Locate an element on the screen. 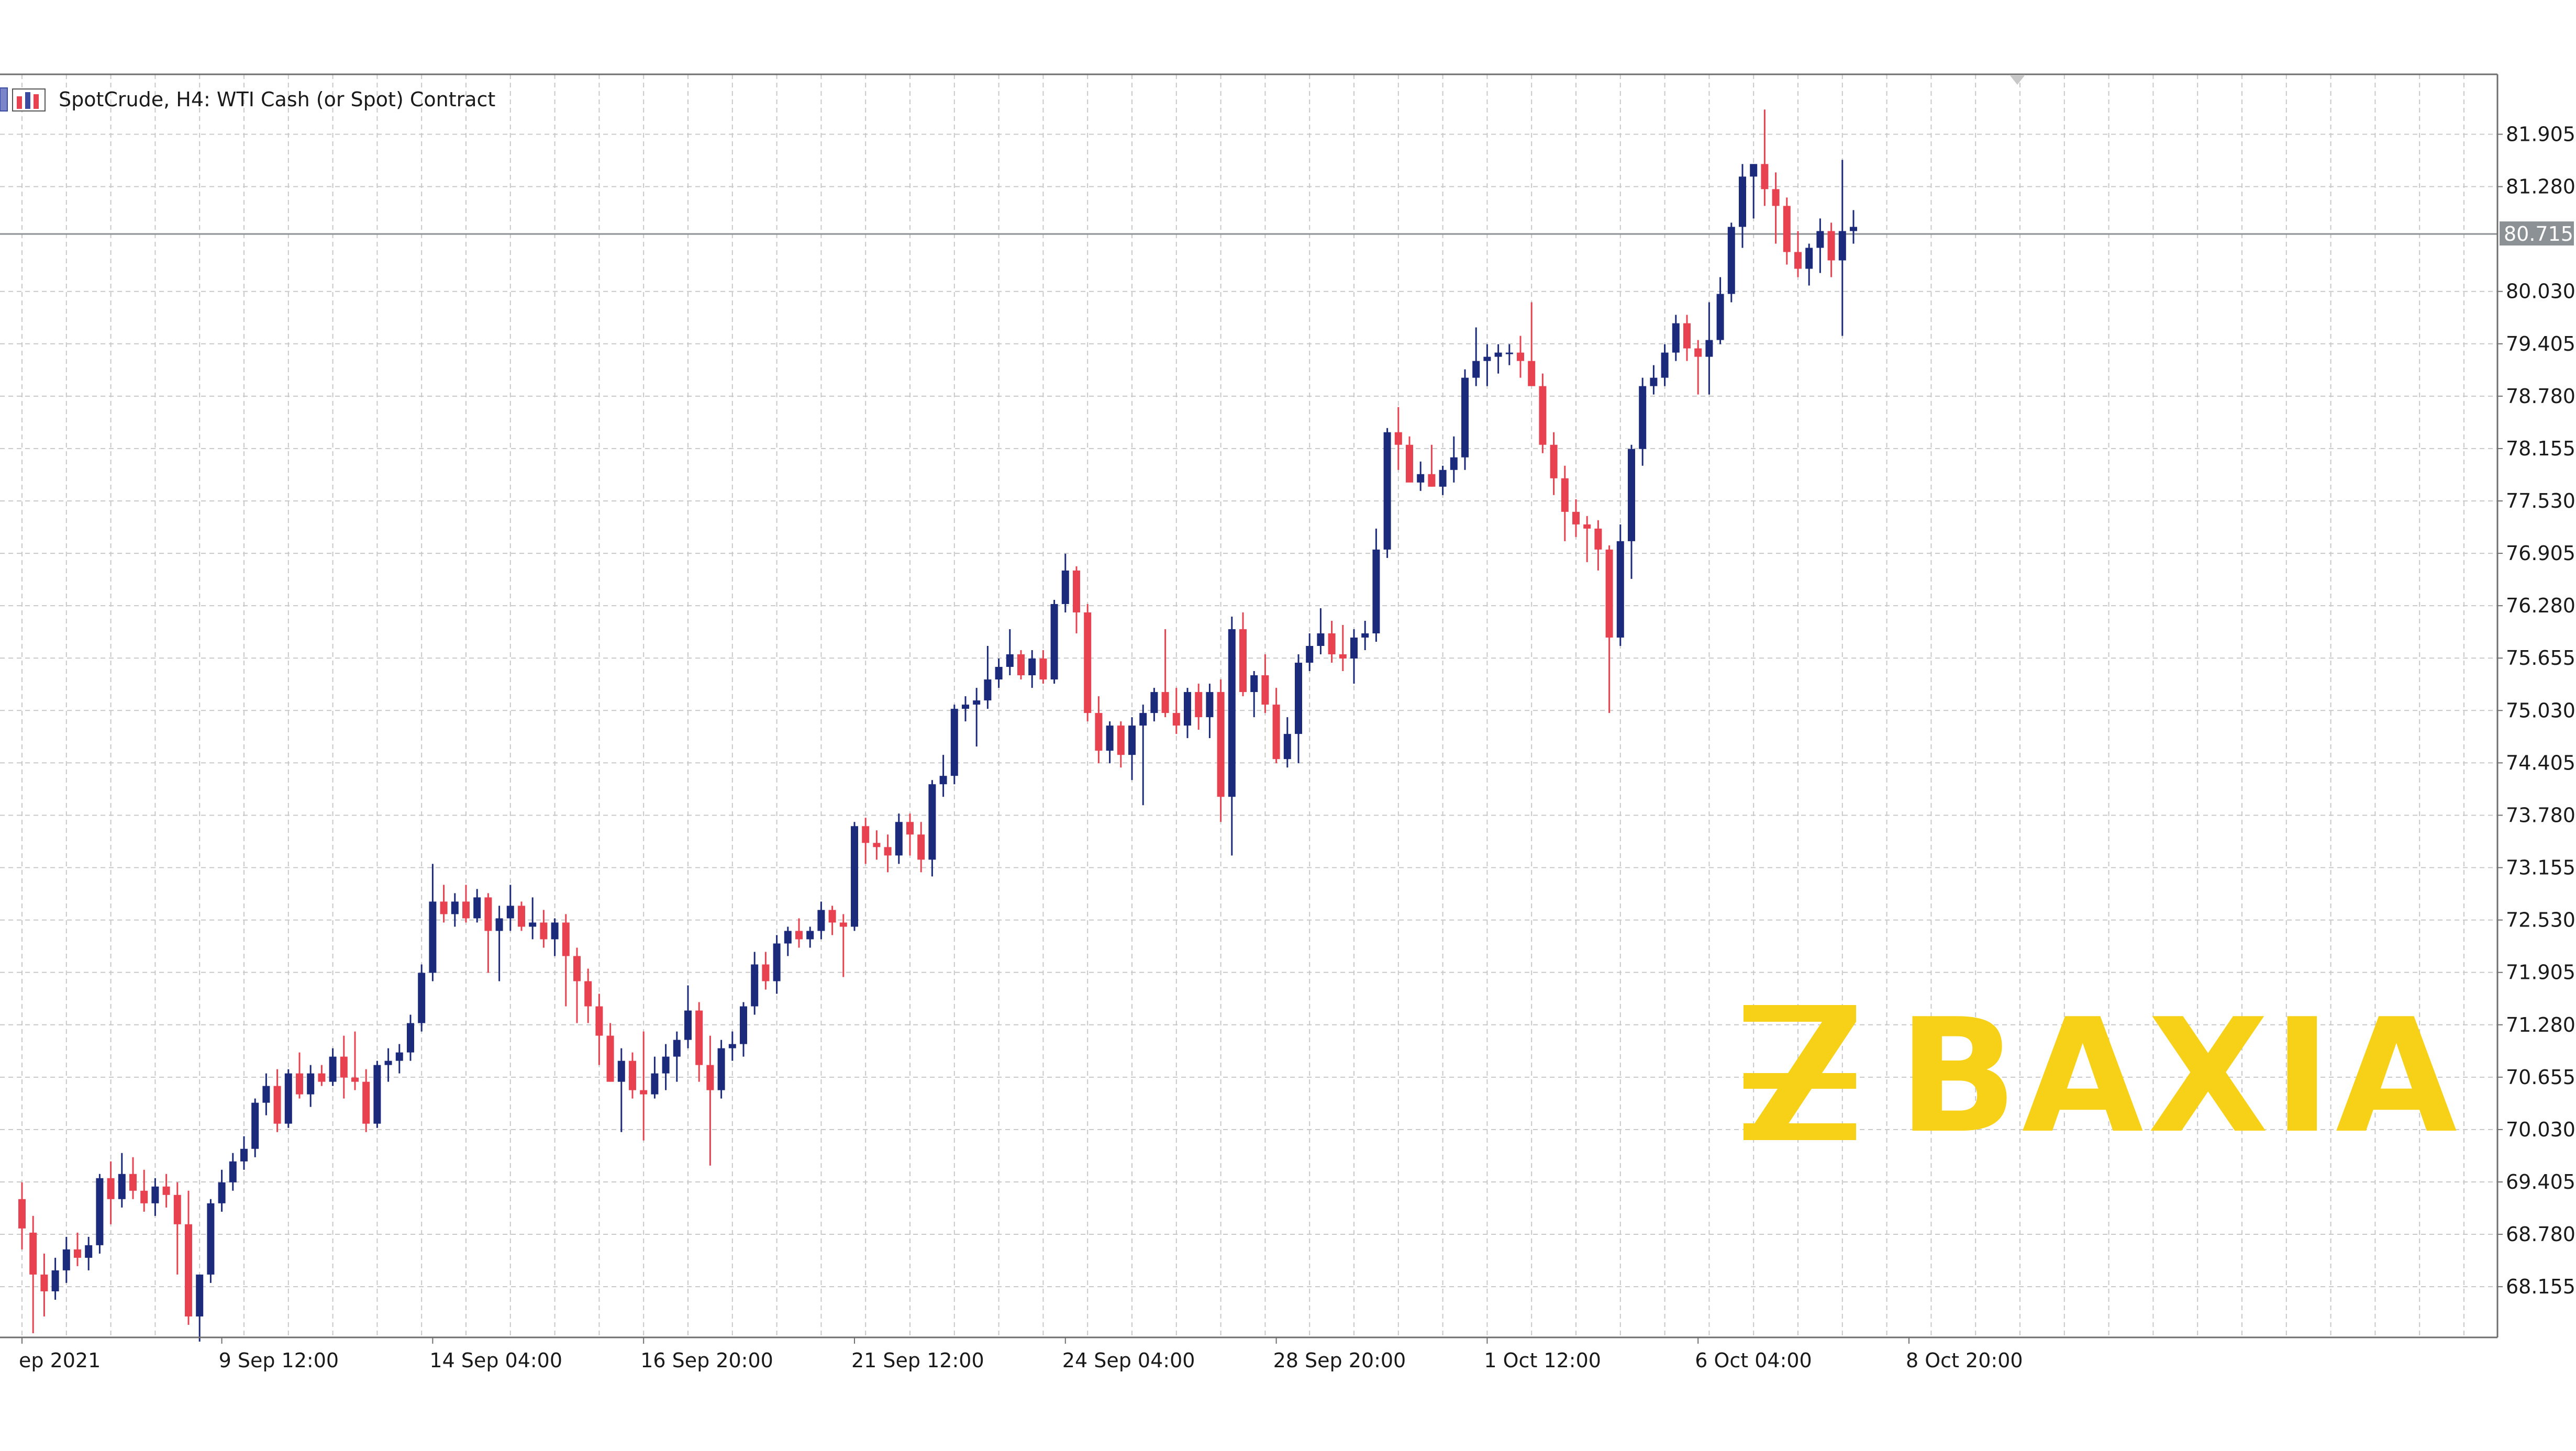 The height and width of the screenshot is (1451, 2576). x-tick-label: 21 Sep 12:00 is located at coordinates (917, 1361).